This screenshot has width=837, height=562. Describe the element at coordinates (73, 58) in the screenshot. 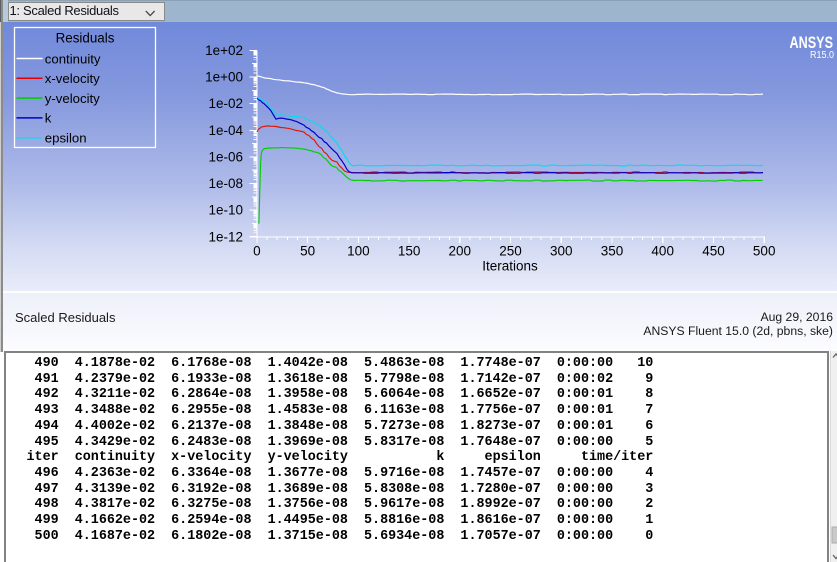

I see `svg-text: continuity` at that location.